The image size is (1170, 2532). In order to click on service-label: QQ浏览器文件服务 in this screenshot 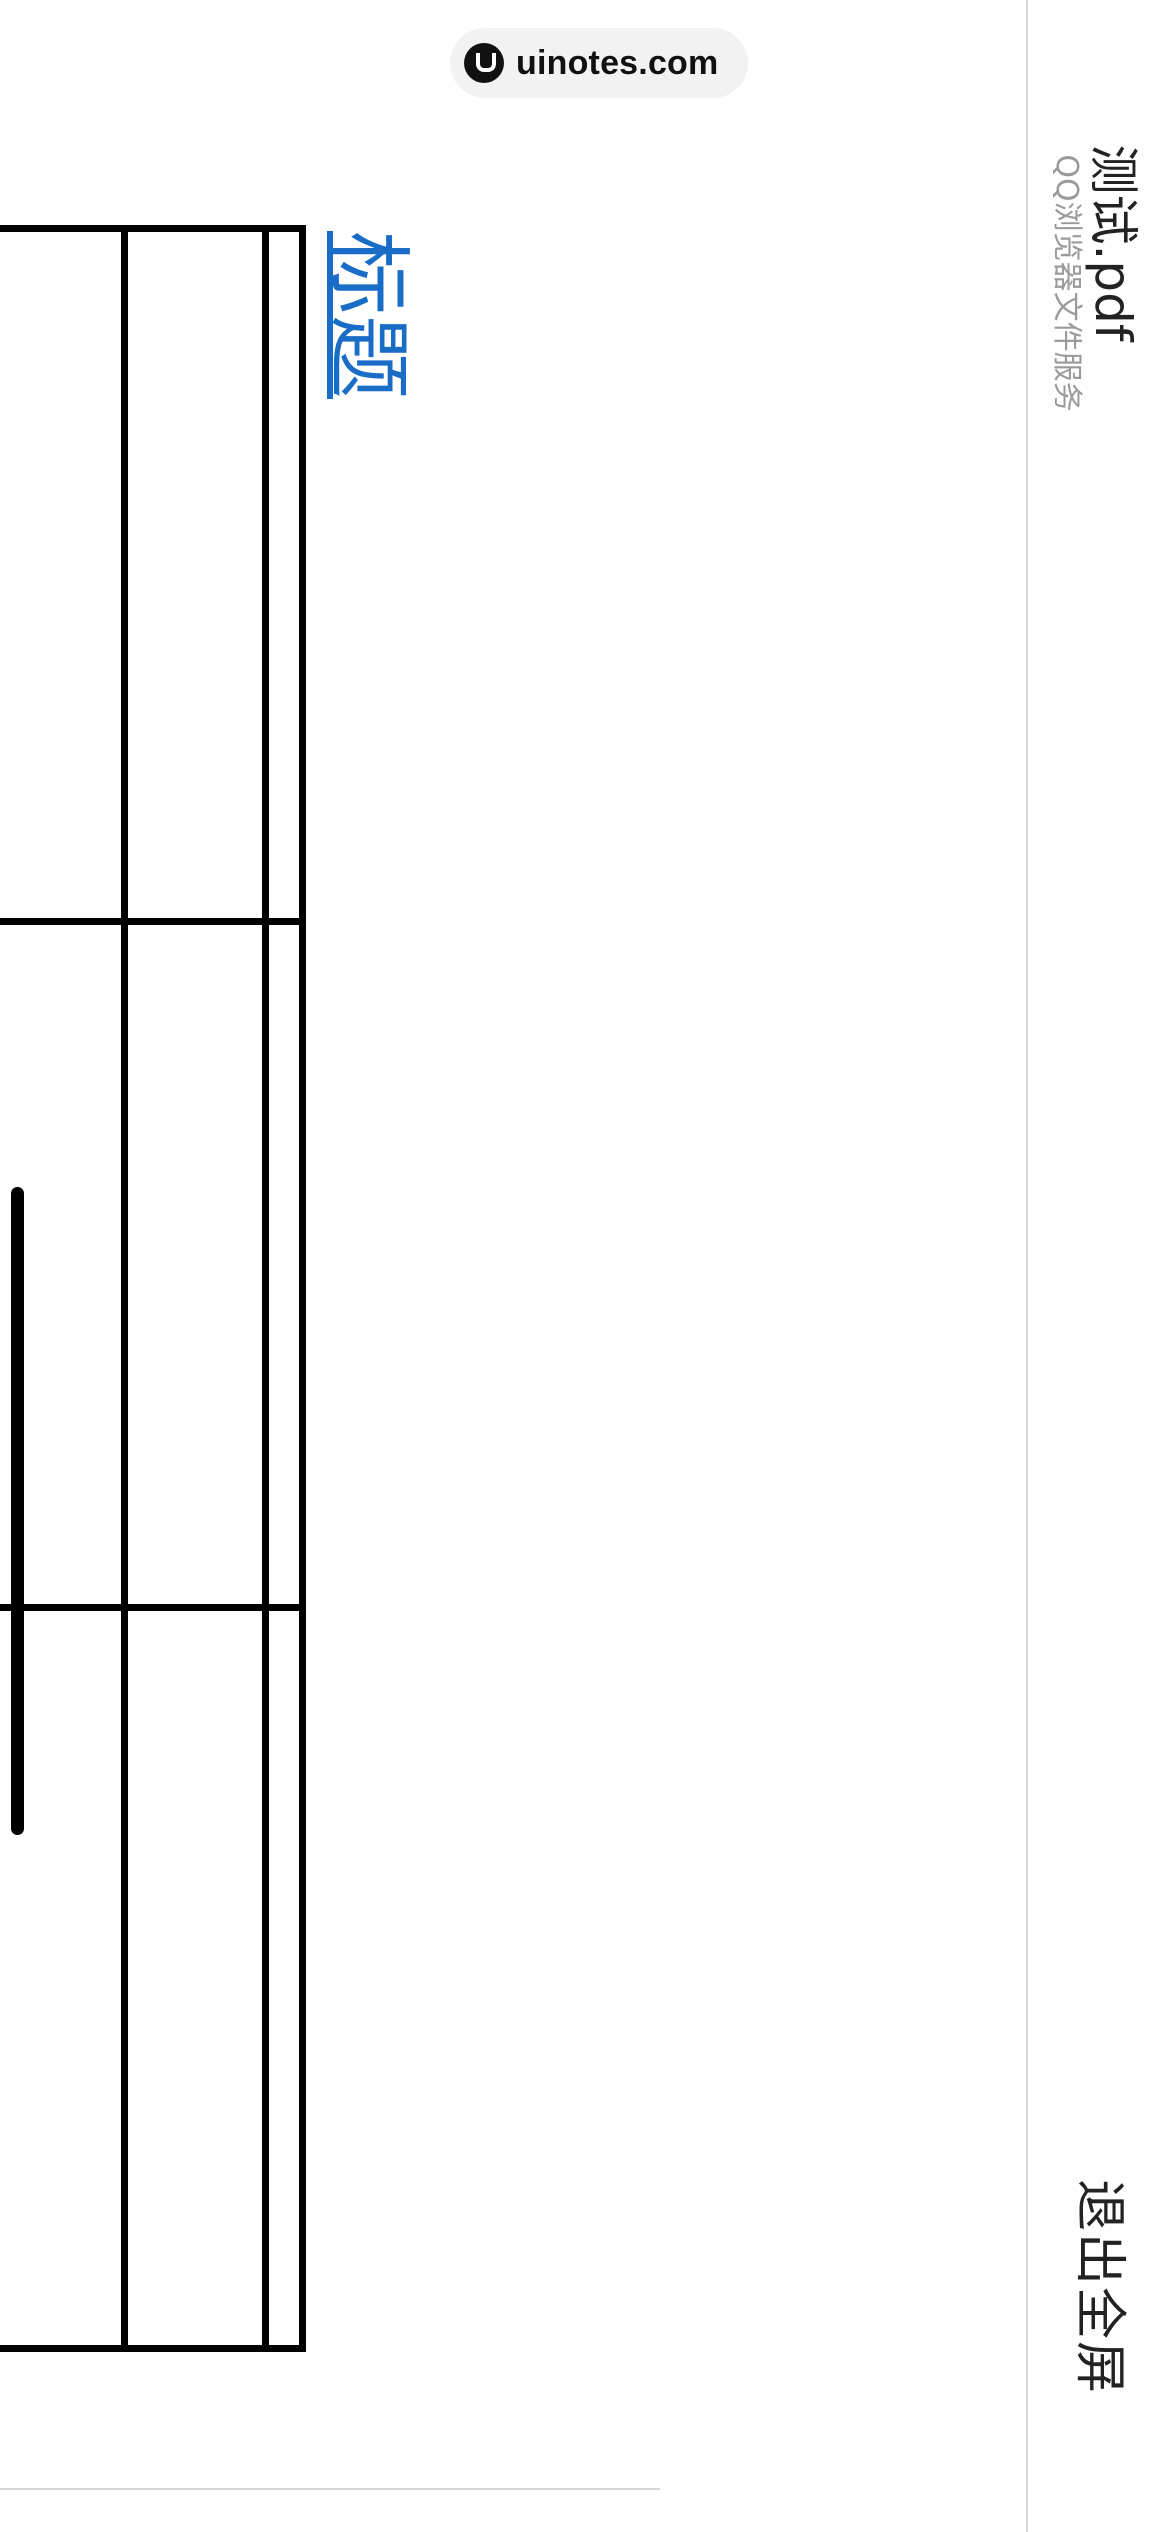, I will do `click(1066, 282)`.